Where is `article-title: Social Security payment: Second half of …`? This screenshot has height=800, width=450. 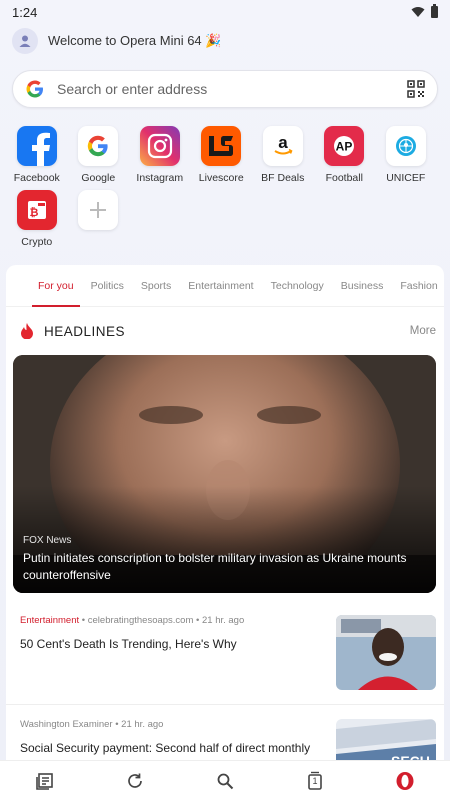
article-title: Social Security payment: Second half of … is located at coordinates (174, 750).